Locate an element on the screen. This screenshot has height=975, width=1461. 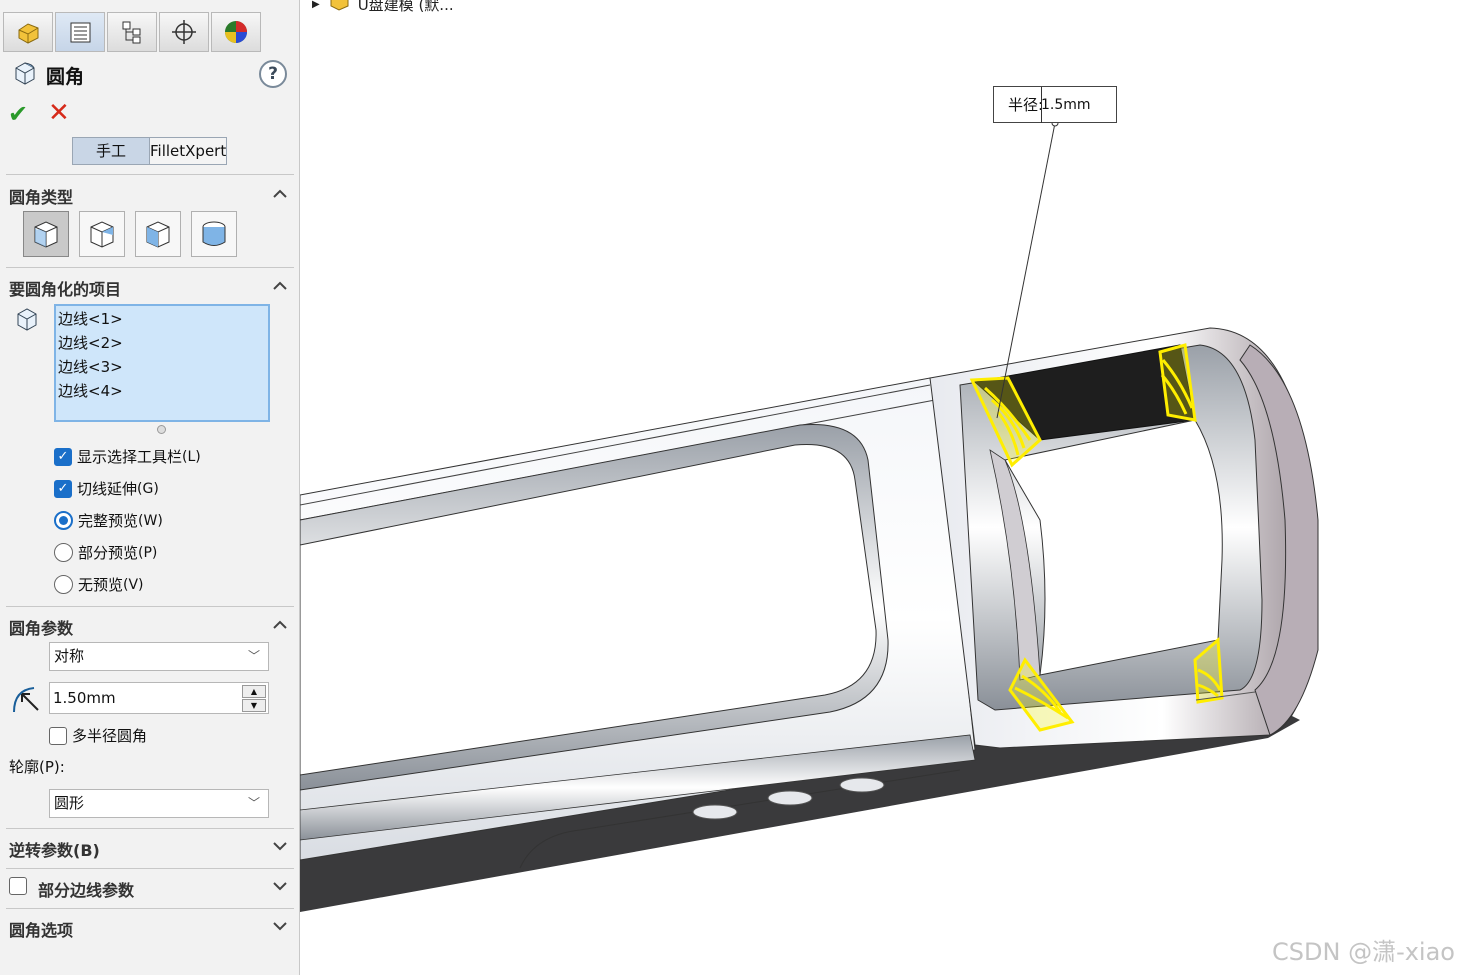
partial-edge-params-title: 部分边线参数 is located at coordinates (86, 889).